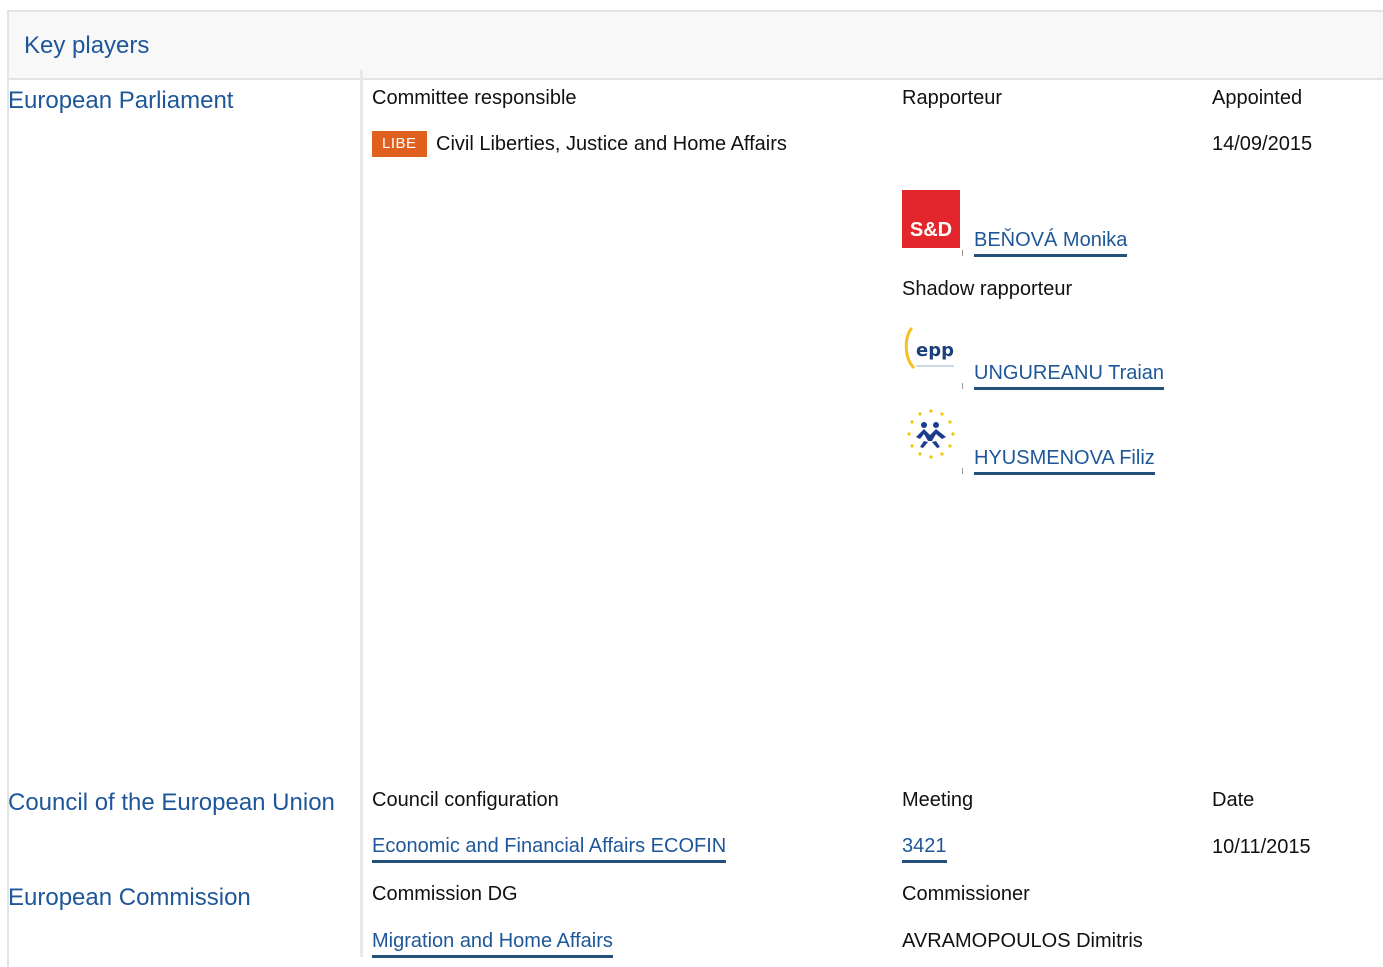  What do you see at coordinates (465, 800) in the screenshot?
I see `col-header-council-configuration: Council configuration` at bounding box center [465, 800].